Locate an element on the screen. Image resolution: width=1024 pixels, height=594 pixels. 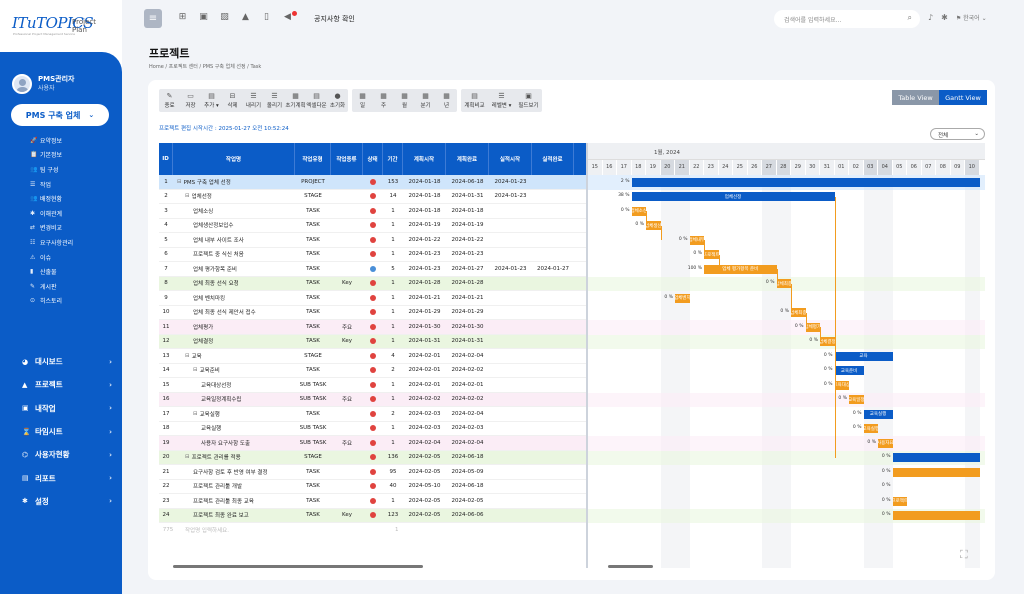
clipboard-icon: ▯ is located at coordinates (266, 17).